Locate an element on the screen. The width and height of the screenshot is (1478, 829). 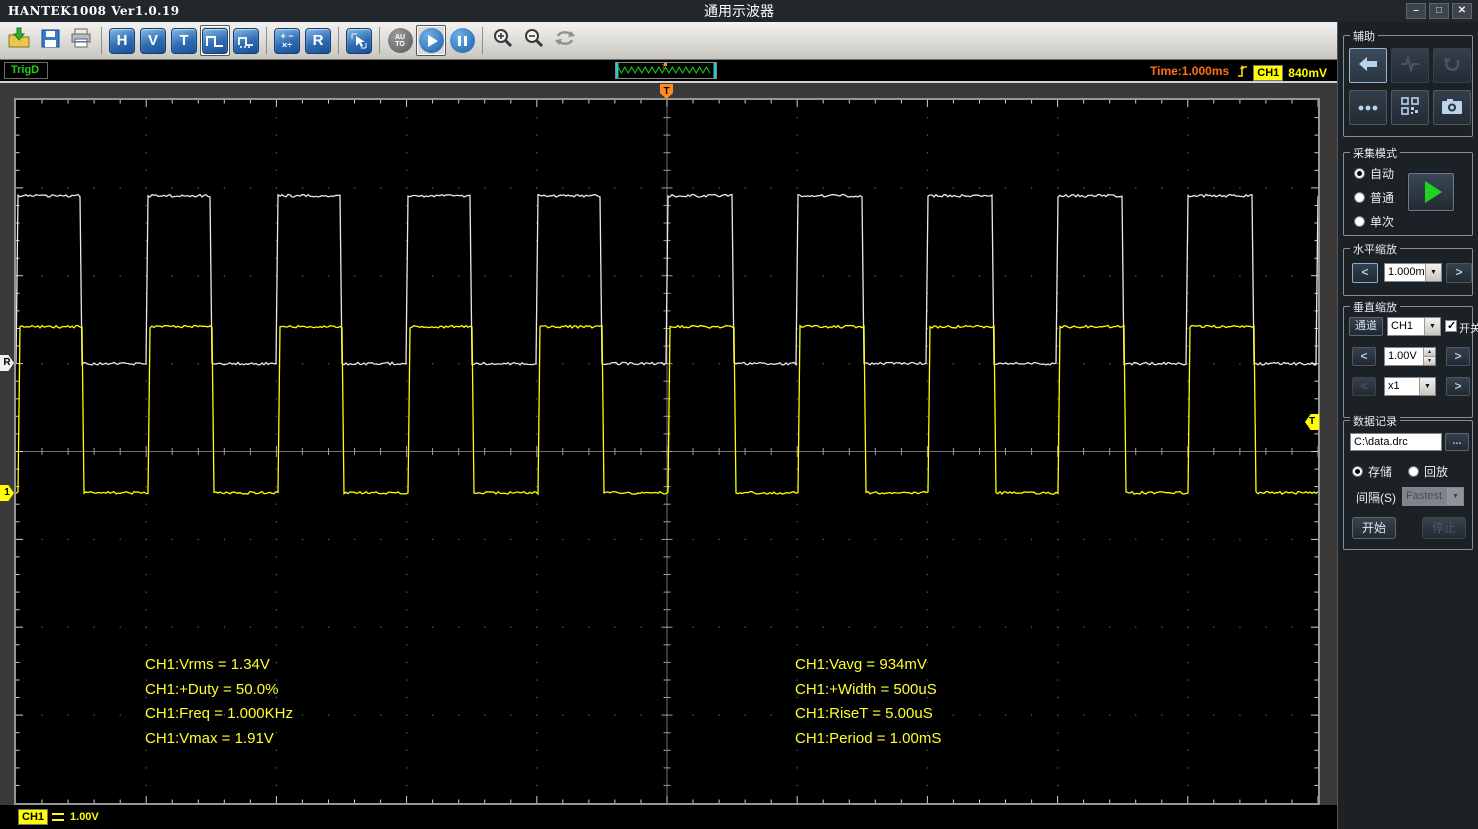
radio-single: 单次 is located at coordinates (1374, 221).